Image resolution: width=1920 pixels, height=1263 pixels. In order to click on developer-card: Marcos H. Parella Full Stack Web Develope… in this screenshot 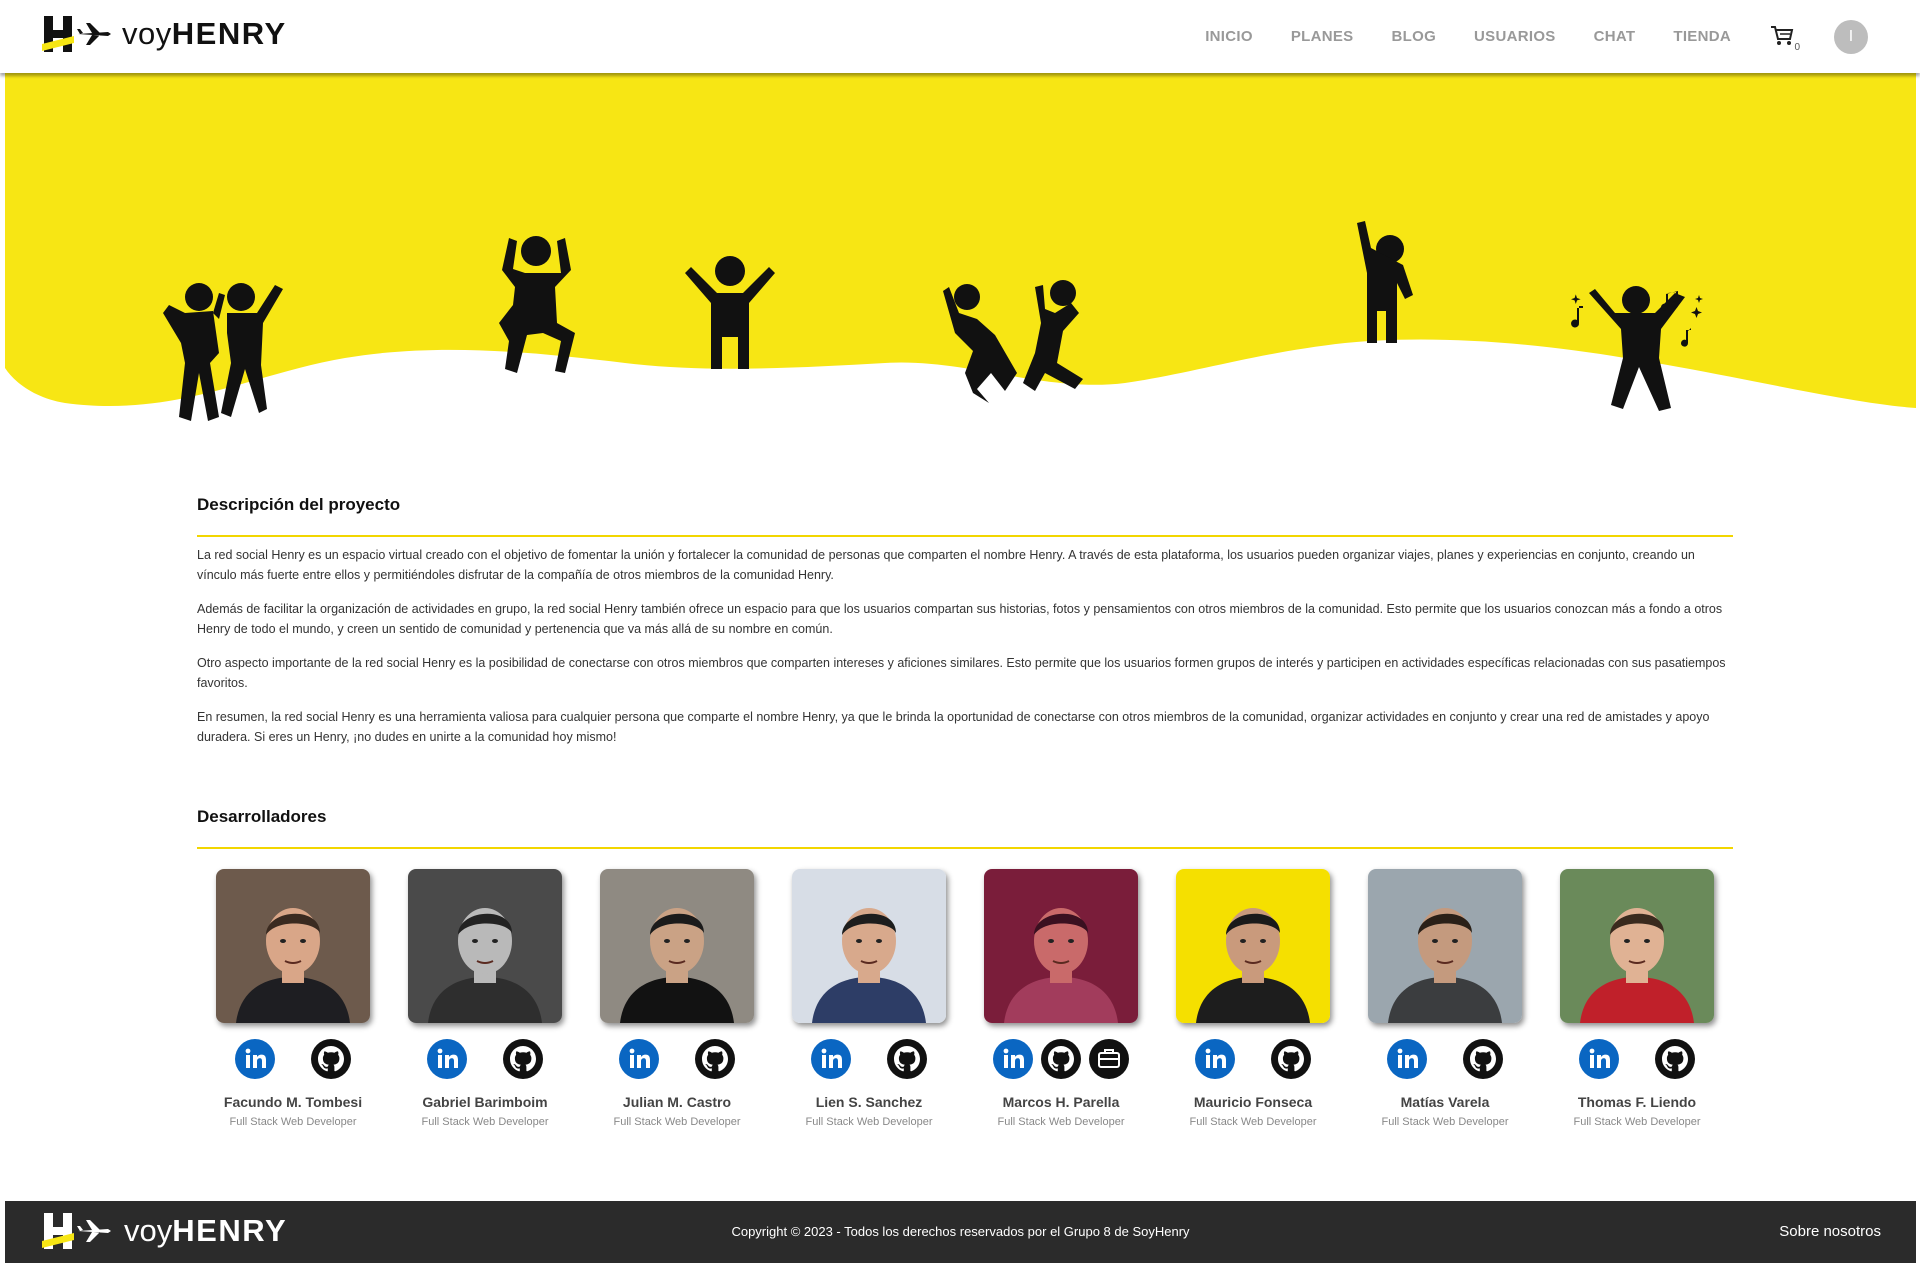, I will do `click(1061, 998)`.